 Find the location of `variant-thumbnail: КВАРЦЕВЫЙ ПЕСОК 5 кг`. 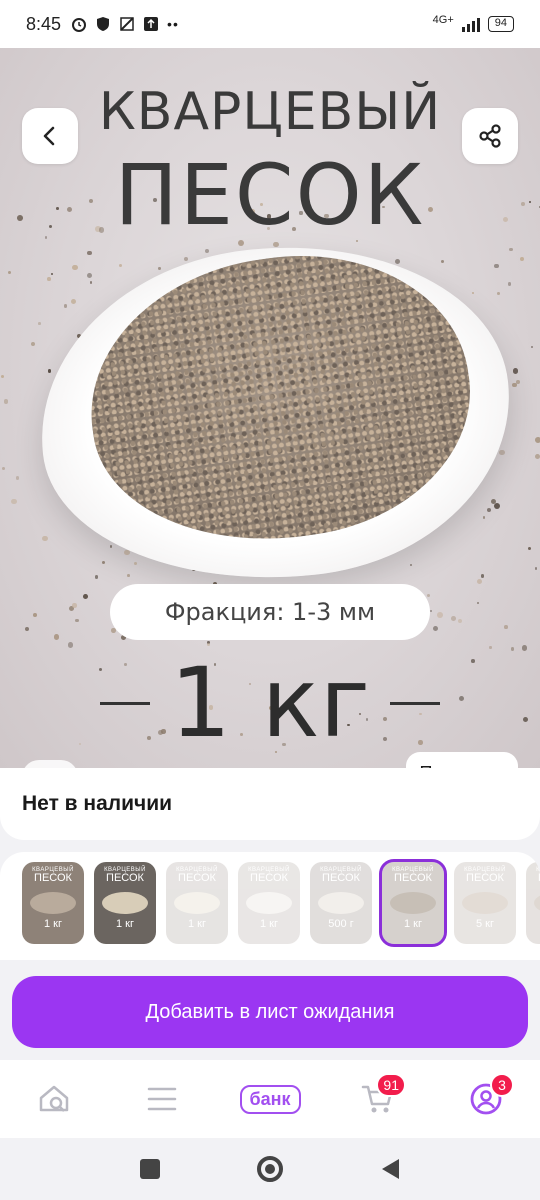

variant-thumbnail: КВАРЦЕВЫЙ ПЕСОК 5 кг is located at coordinates (485, 903).